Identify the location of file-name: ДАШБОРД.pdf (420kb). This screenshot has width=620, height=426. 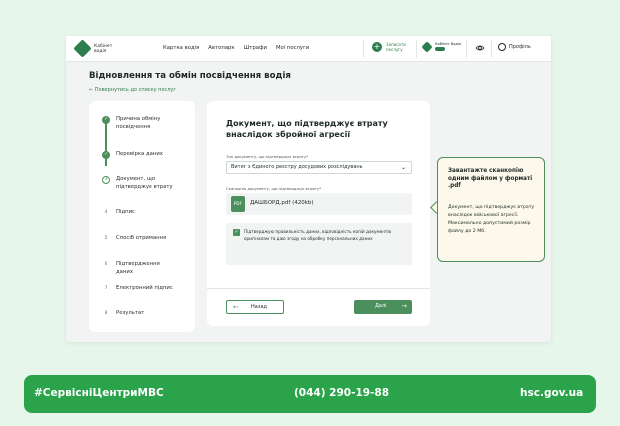
(282, 203).